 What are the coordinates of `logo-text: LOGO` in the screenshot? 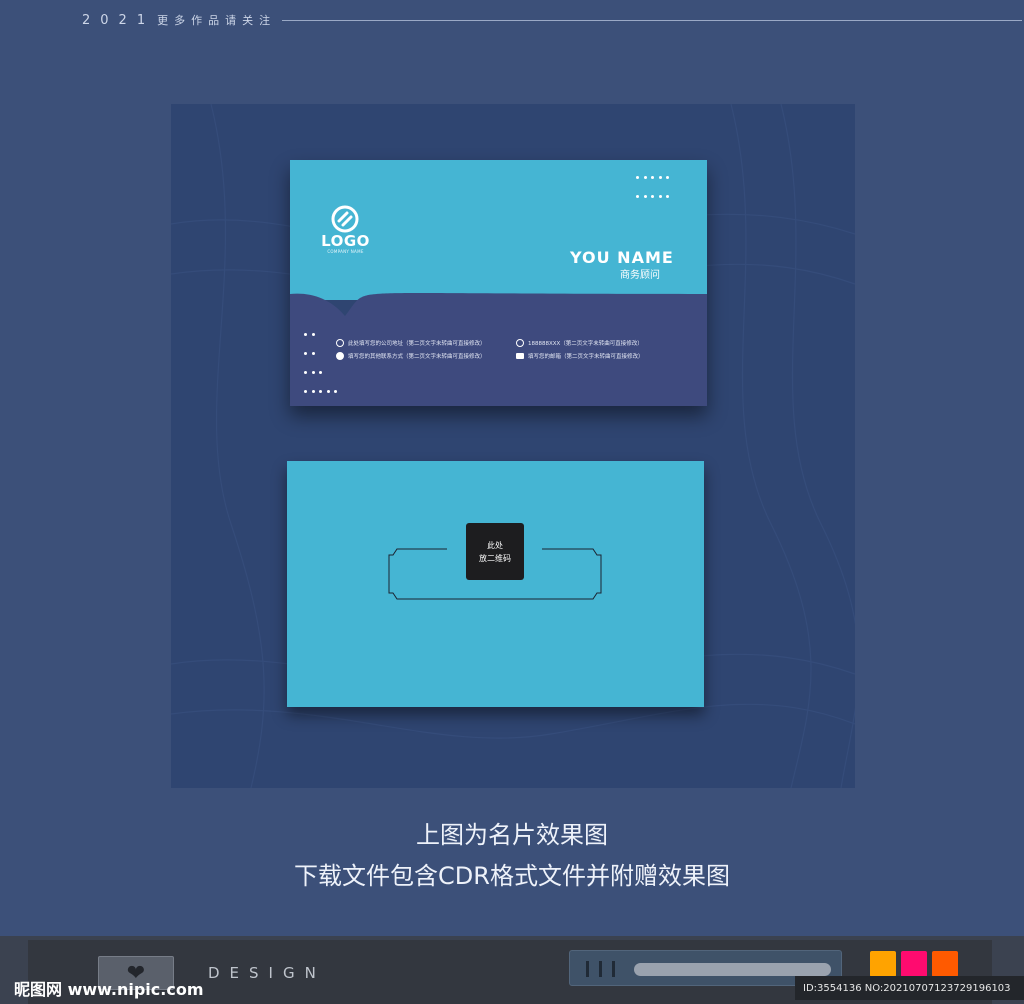 It's located at (345, 241).